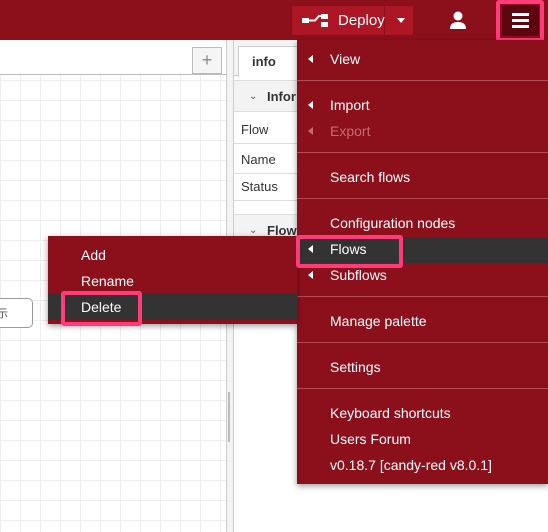  I want to click on menu-item-label: Manage palette, so click(378, 321).